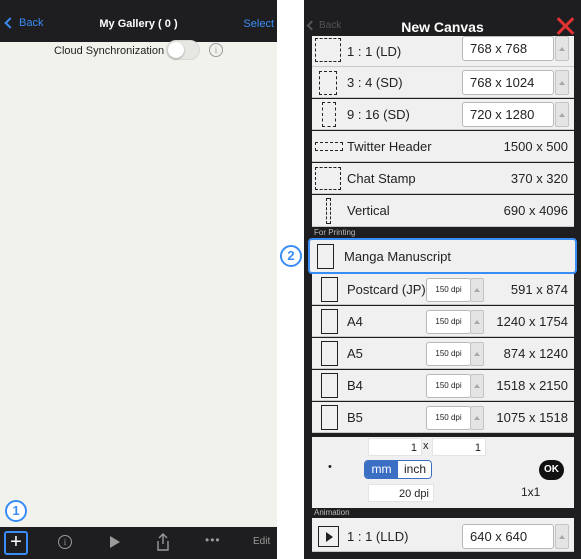 The width and height of the screenshot is (581, 559). I want to click on times-sign: x, so click(426, 446).